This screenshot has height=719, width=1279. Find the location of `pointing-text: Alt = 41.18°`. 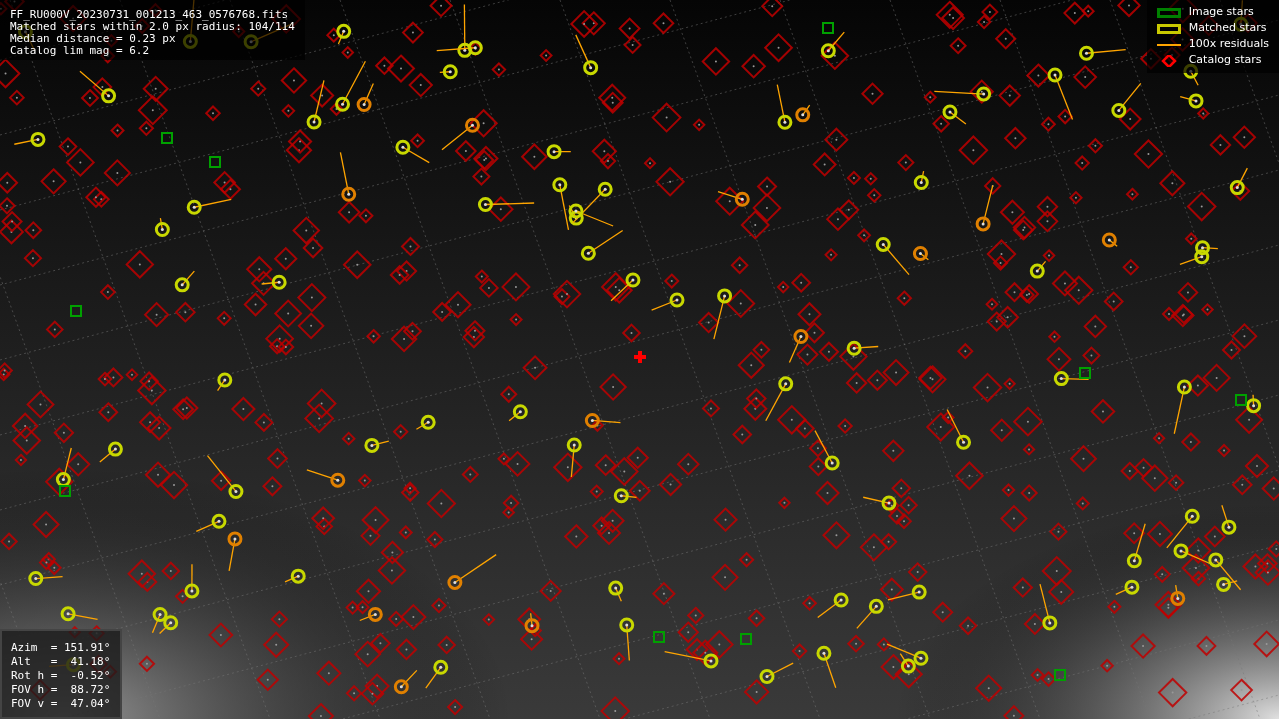

pointing-text: Alt = 41.18° is located at coordinates (61, 662).